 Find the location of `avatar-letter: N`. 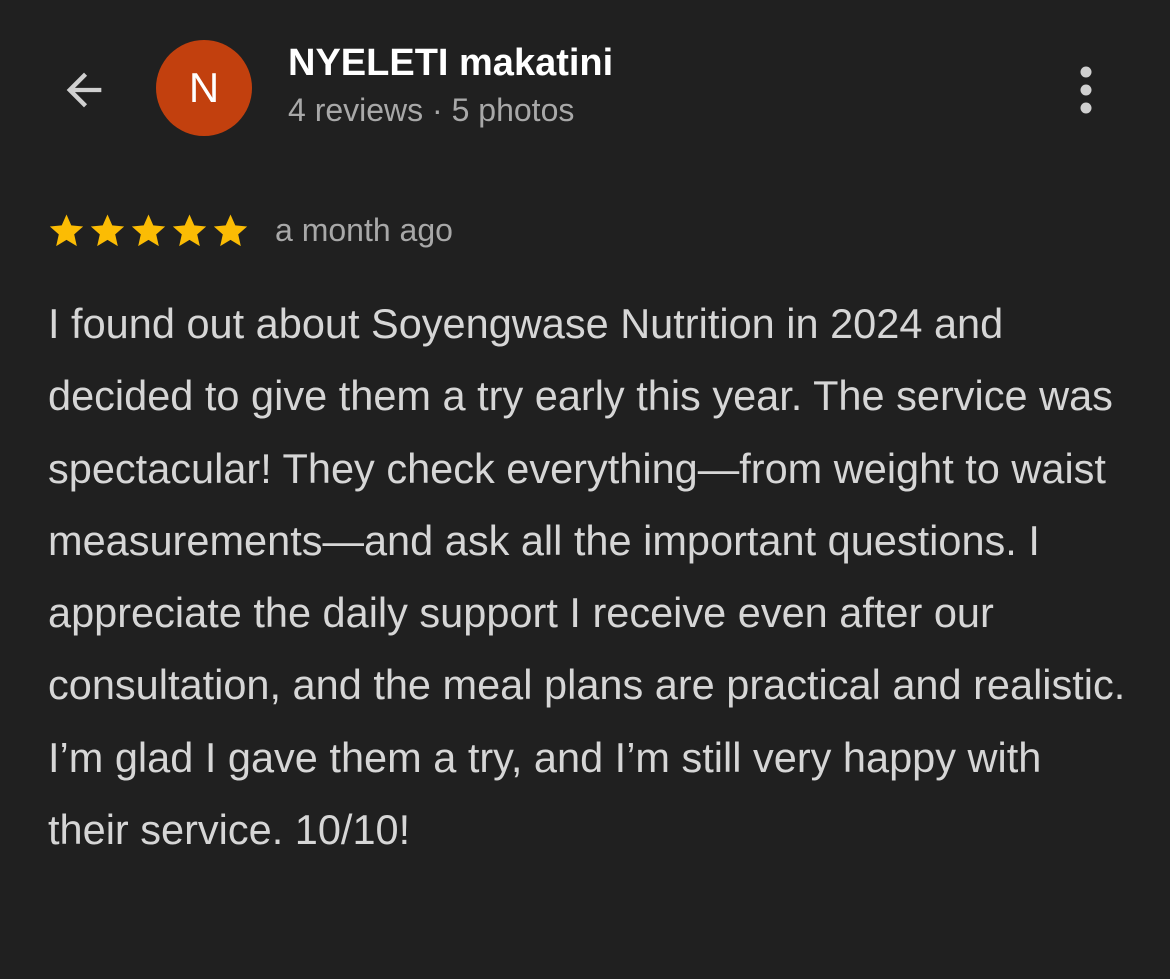

avatar-letter: N is located at coordinates (204, 87).